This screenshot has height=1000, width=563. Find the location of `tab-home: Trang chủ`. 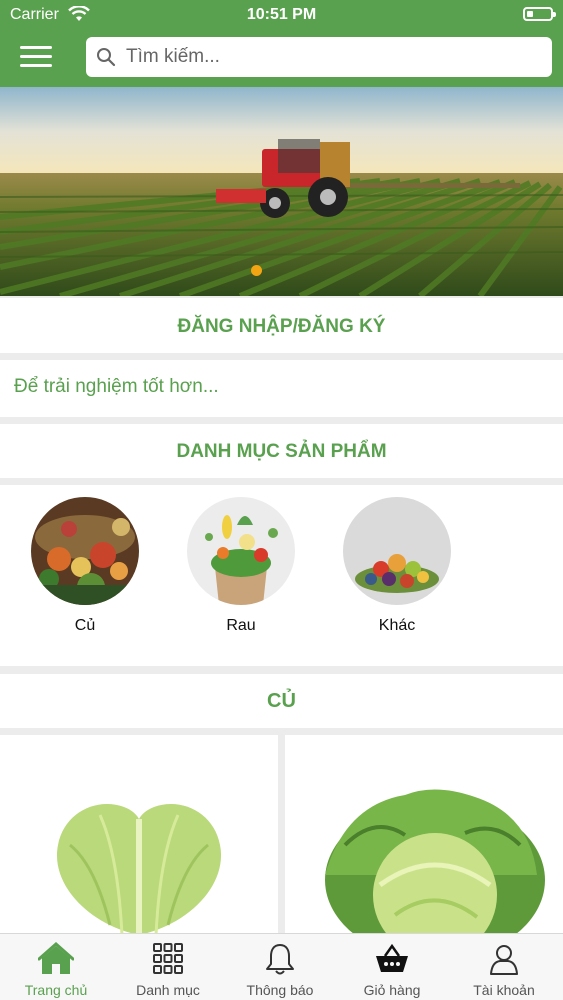

tab-home: Trang chủ is located at coordinates (56, 967).